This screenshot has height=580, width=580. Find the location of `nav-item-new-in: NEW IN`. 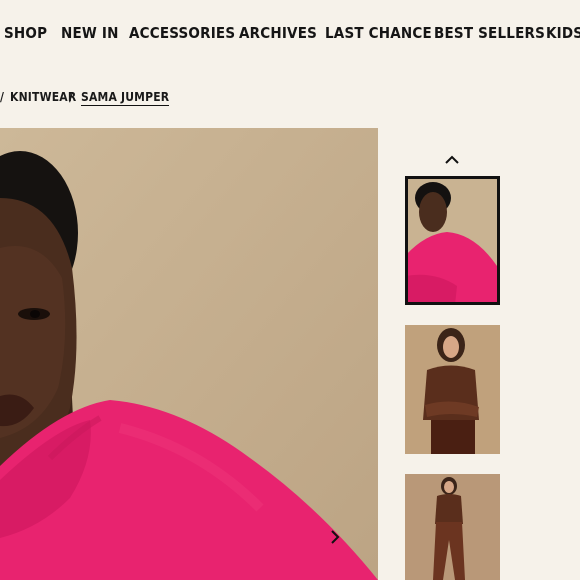

nav-item-new-in: NEW IN is located at coordinates (90, 33).